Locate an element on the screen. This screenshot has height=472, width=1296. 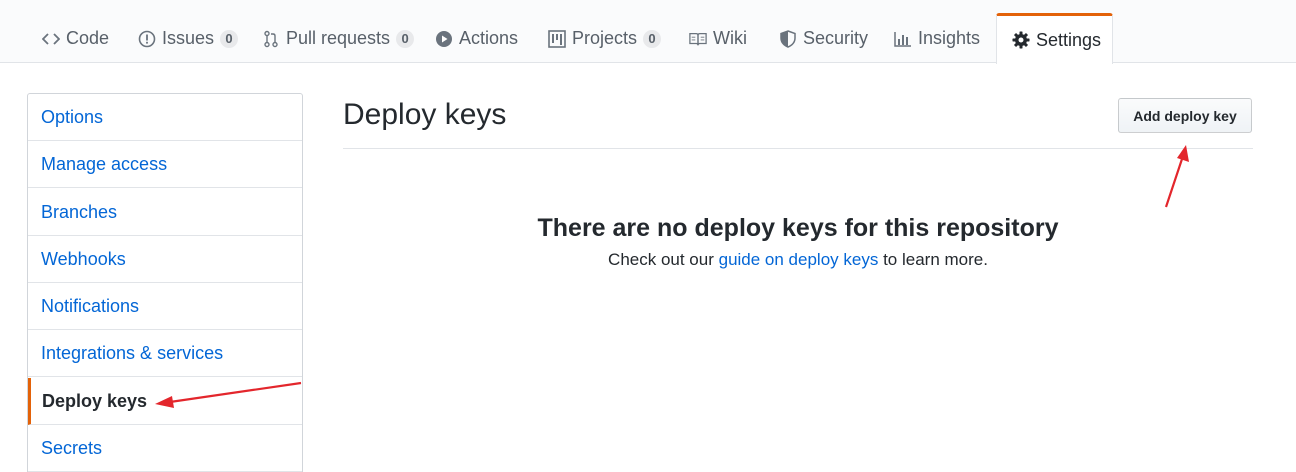
sidebar-item-label: Integrations & services is located at coordinates (132, 352).